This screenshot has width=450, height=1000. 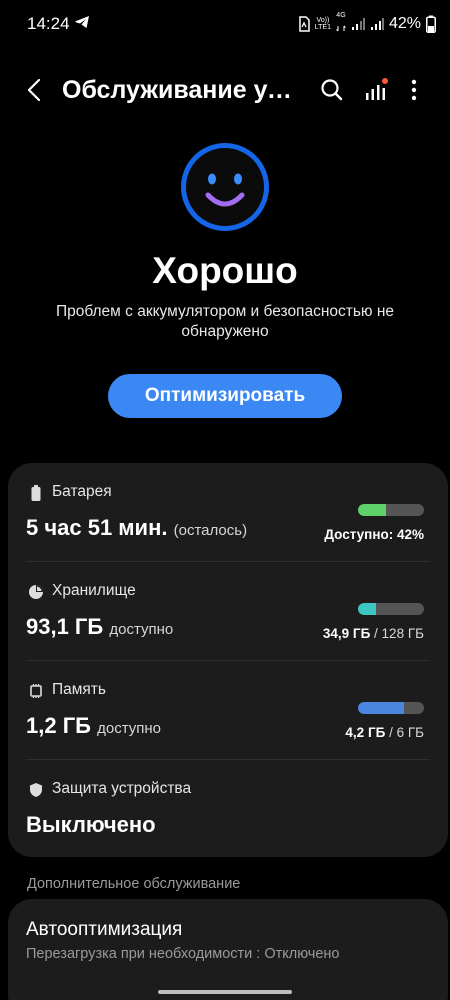 What do you see at coordinates (332, 90) in the screenshot?
I see `search-icon` at bounding box center [332, 90].